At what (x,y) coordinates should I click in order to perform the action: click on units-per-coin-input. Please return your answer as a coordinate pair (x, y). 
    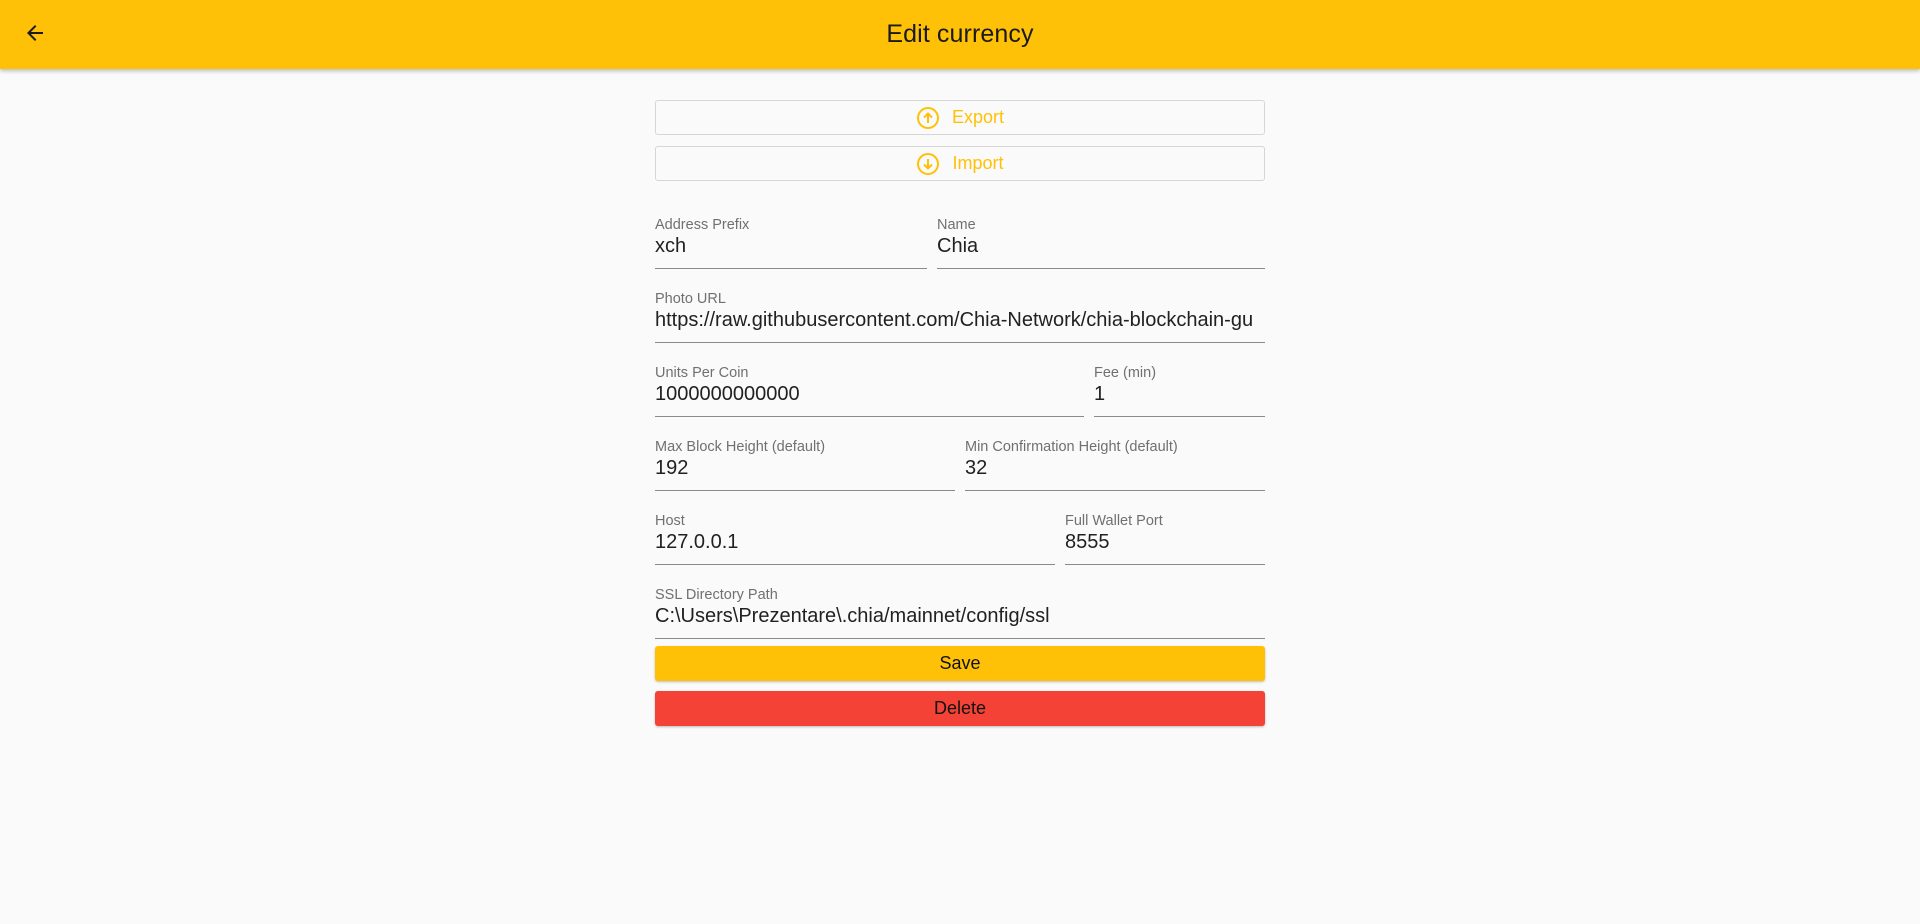
    Looking at the image, I should click on (869, 394).